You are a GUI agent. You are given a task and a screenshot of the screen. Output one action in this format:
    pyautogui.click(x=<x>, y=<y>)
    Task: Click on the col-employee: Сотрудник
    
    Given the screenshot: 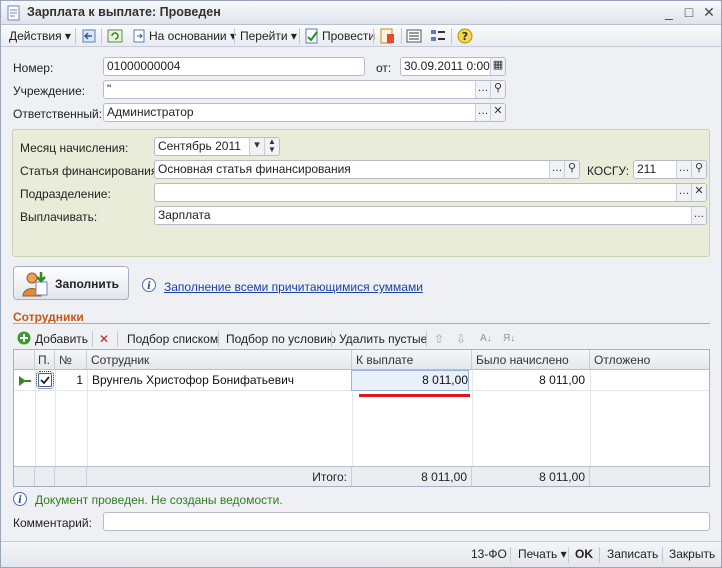 What is the action you would take?
    pyautogui.click(x=219, y=360)
    